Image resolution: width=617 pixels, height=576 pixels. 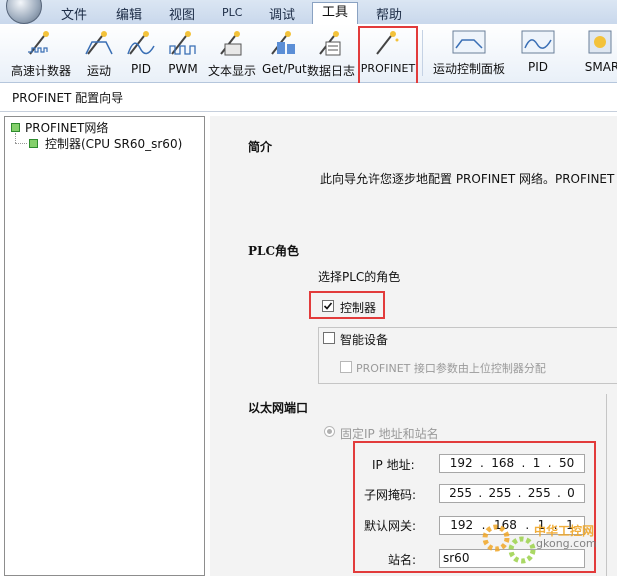 I want to click on menu-bar: 文件 编辑 视图 PLC 调试 工具 帮助, so click(x=308, y=12).